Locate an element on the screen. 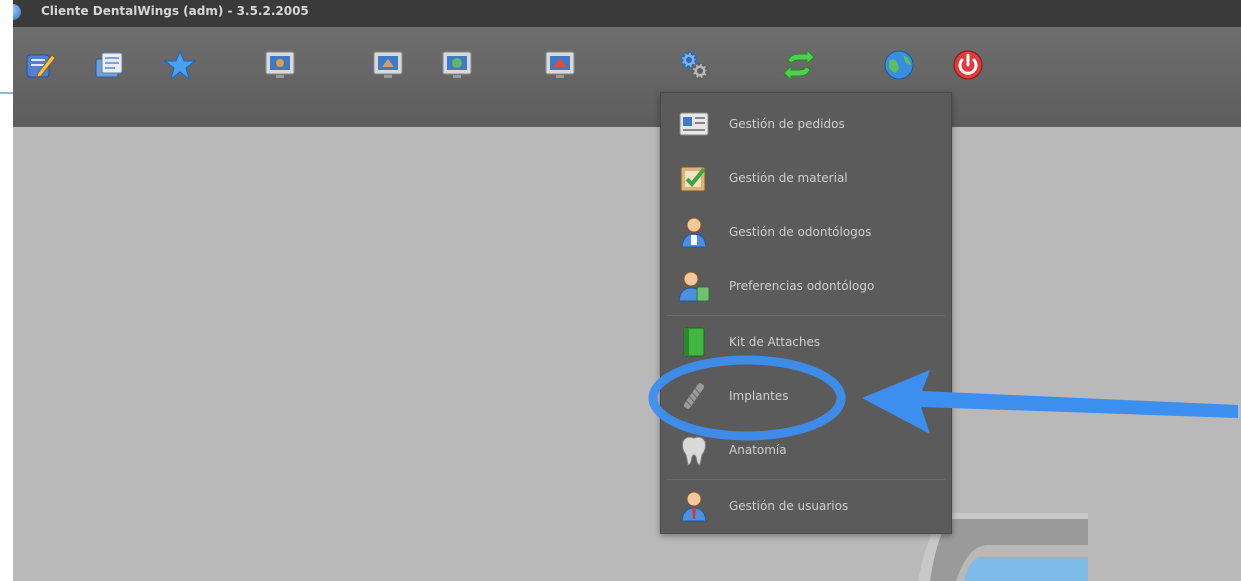 Image resolution: width=1241 pixels, height=581 pixels. menu-item-users: Gestión de usuarios is located at coordinates (806, 506).